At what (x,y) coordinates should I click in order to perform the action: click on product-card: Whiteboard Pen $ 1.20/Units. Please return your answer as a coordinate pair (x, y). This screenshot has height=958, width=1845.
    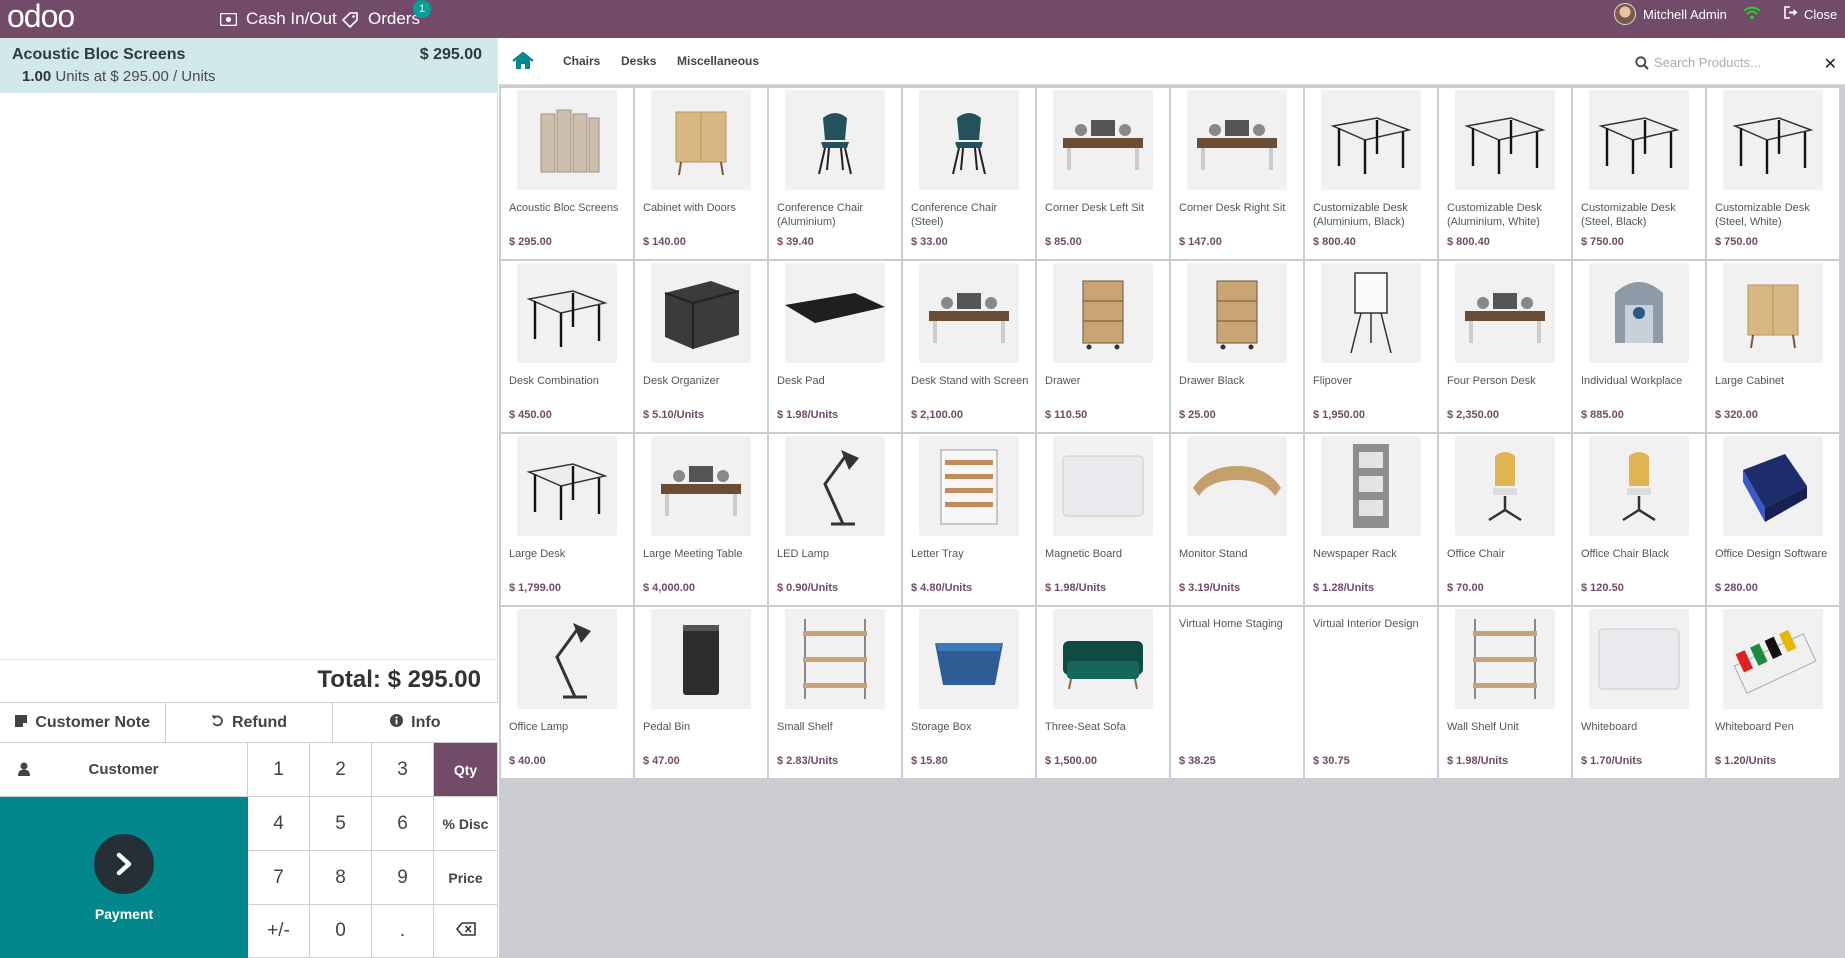
    Looking at the image, I should click on (1773, 692).